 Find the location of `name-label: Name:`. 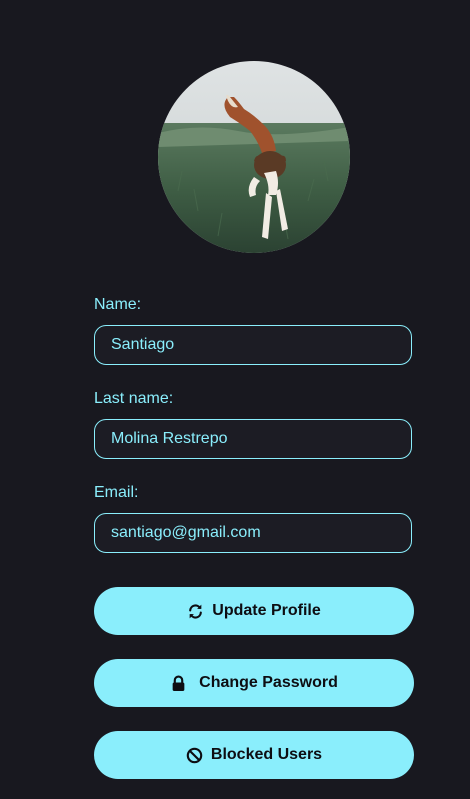

name-label: Name: is located at coordinates (118, 304).